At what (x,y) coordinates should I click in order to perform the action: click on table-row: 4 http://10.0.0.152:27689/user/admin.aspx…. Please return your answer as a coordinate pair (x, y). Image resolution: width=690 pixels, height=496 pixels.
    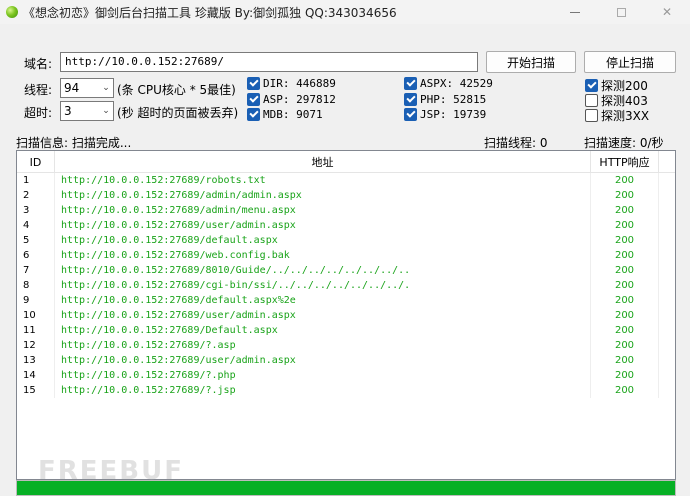
    Looking at the image, I should click on (346, 225).